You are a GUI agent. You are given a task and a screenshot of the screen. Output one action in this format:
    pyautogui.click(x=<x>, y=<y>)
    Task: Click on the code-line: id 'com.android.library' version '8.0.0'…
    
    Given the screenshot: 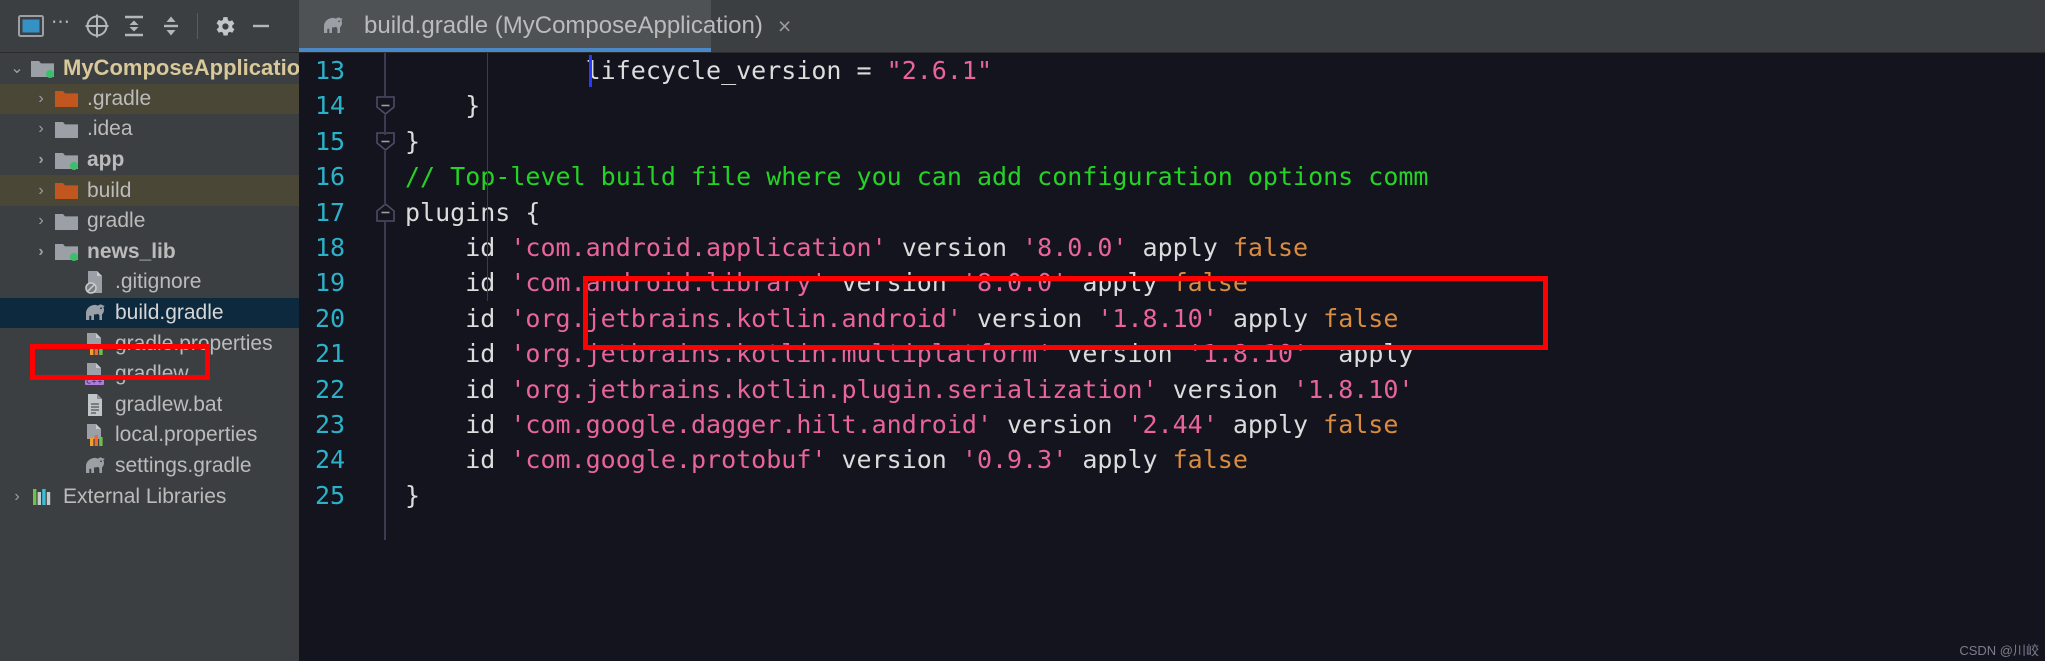 What is the action you would take?
    pyautogui.click(x=1225, y=282)
    